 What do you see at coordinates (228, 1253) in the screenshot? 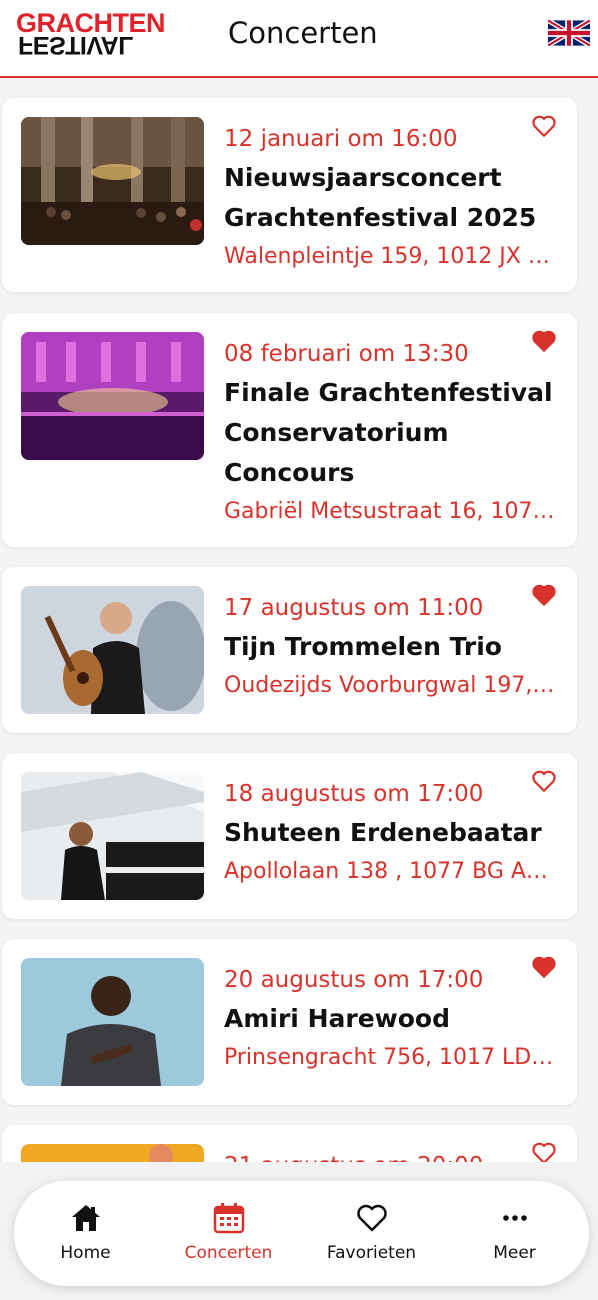
I see `nav-label-concerten: Concerten` at bounding box center [228, 1253].